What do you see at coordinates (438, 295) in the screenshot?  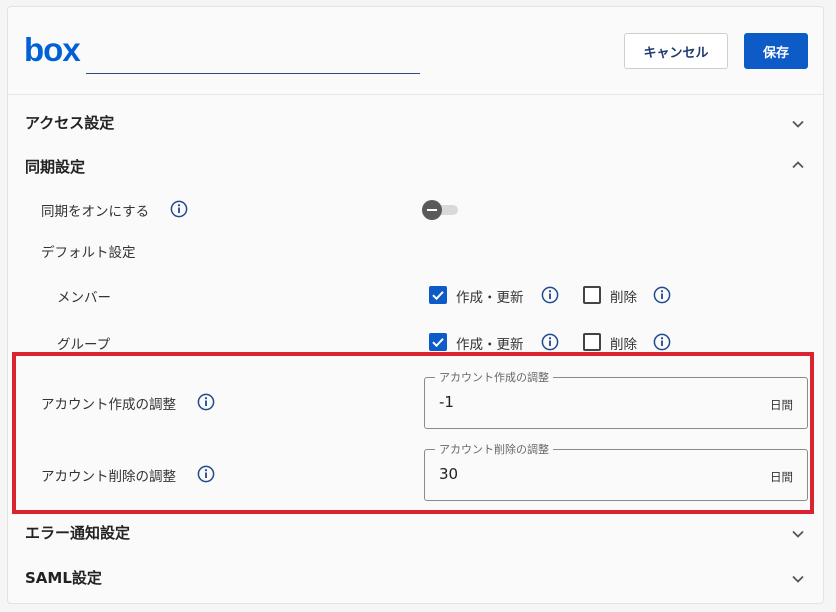 I see `member-create-update-checkbox` at bounding box center [438, 295].